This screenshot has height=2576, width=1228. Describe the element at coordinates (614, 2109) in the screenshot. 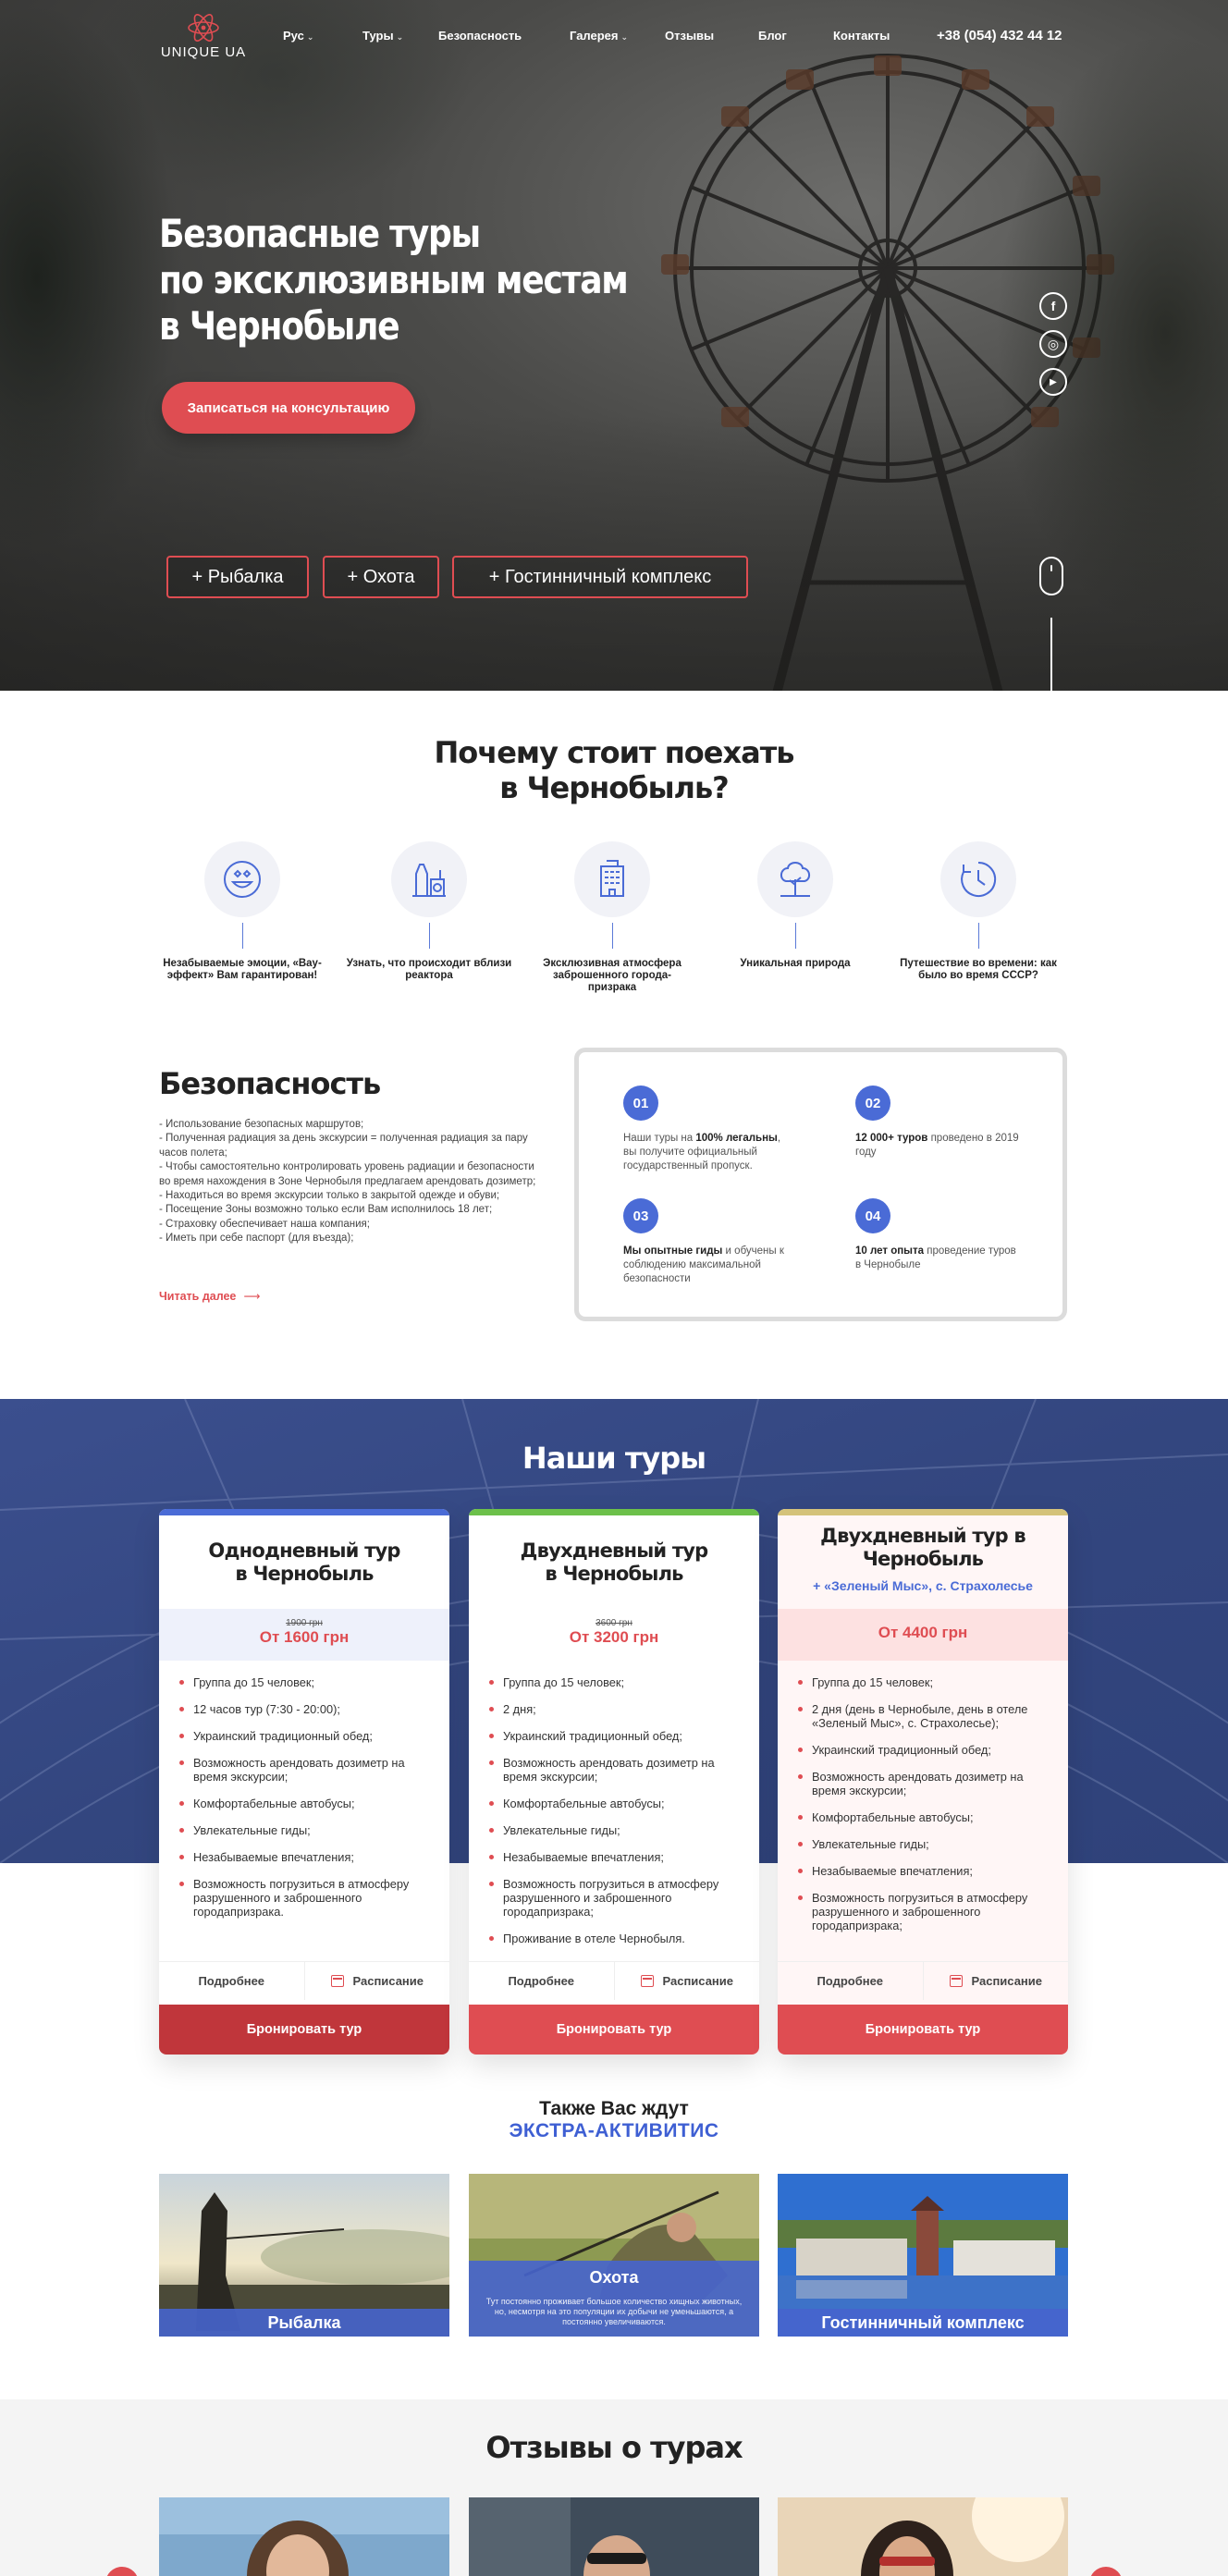

I see `extra-title: Также Вас ждут` at that location.